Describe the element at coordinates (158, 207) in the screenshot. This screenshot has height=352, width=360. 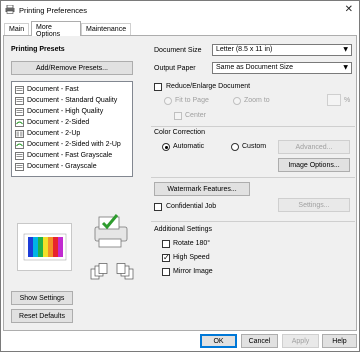
I see `confidential-job-checkbox` at that location.